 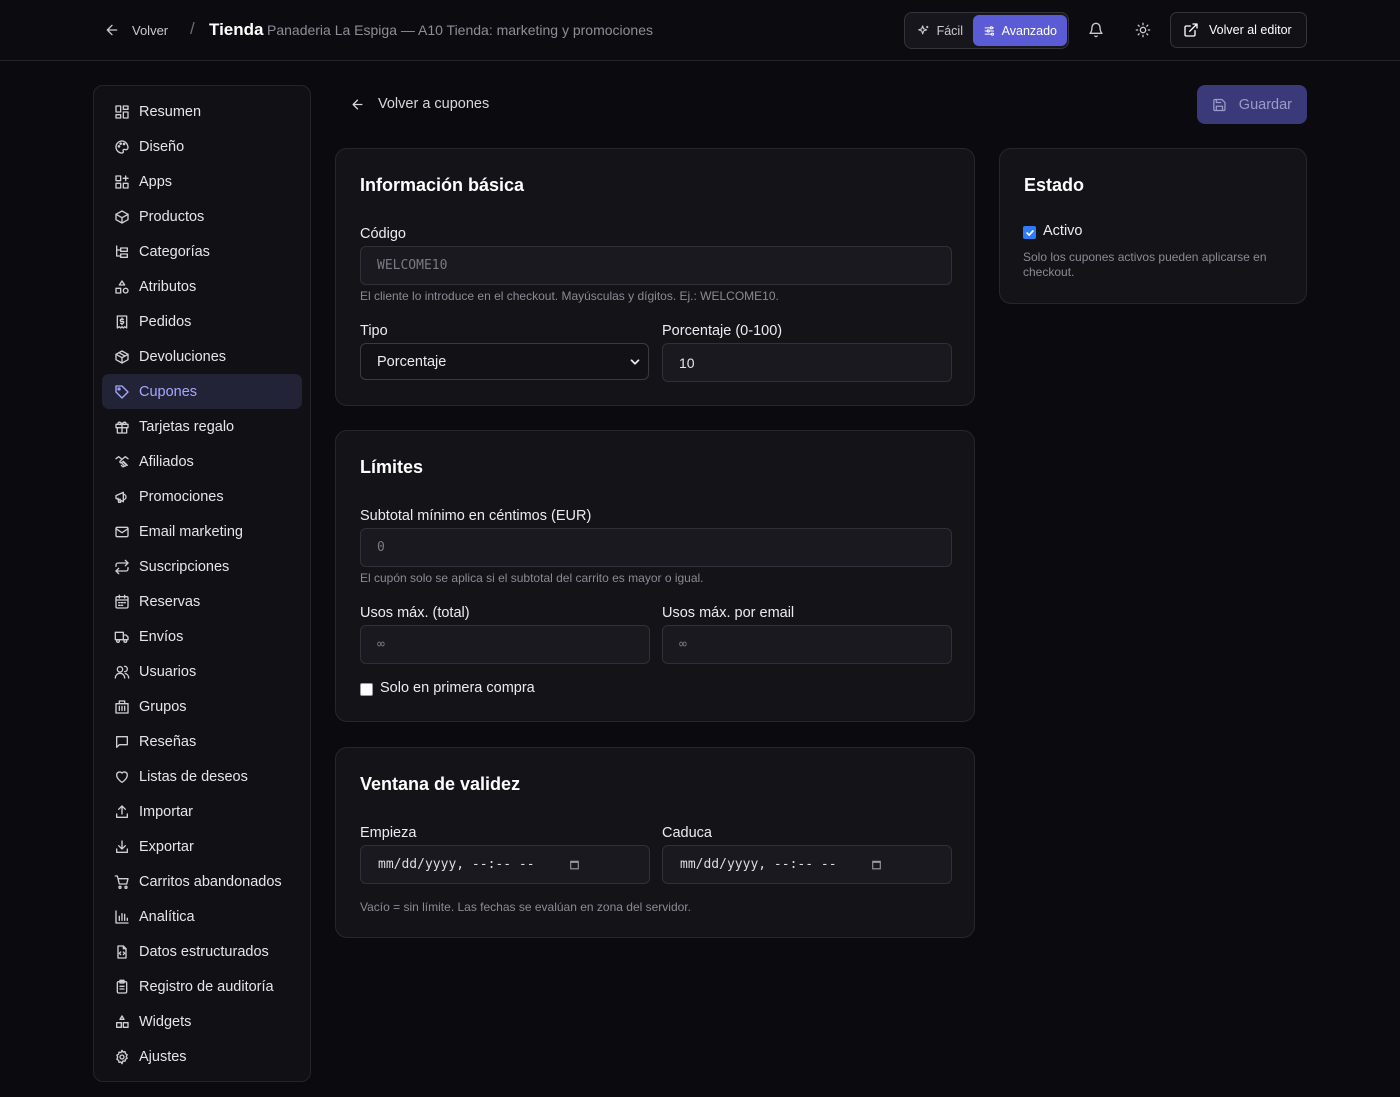 What do you see at coordinates (122, 706) in the screenshot?
I see `building-icon` at bounding box center [122, 706].